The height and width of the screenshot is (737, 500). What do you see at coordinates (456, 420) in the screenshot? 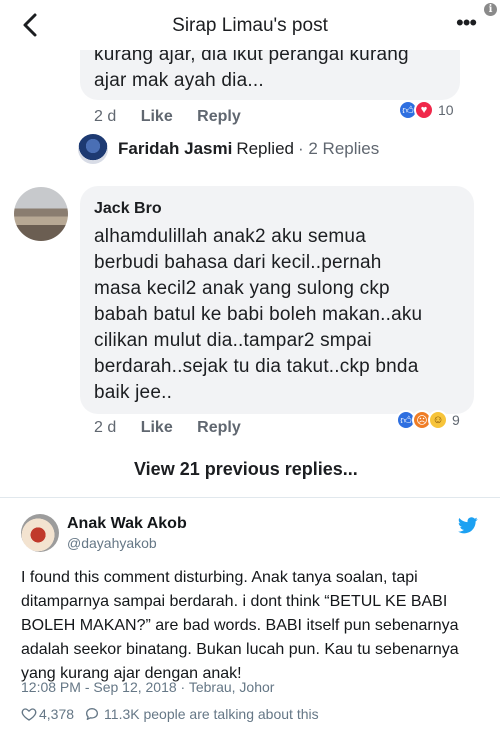
I see `reaction-count: 9` at bounding box center [456, 420].